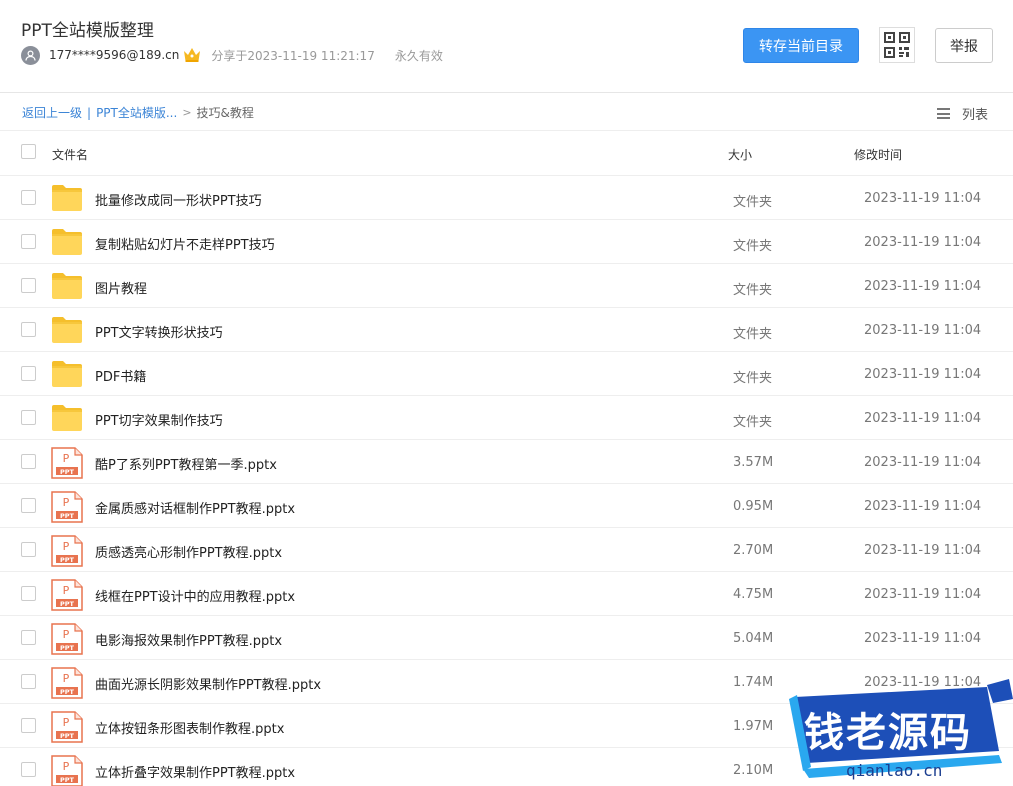 The image size is (1013, 786). What do you see at coordinates (506, 418) in the screenshot?
I see `file-row: PPT切字效果制作技巧 文件夹 2023-11-19 11:04` at bounding box center [506, 418].